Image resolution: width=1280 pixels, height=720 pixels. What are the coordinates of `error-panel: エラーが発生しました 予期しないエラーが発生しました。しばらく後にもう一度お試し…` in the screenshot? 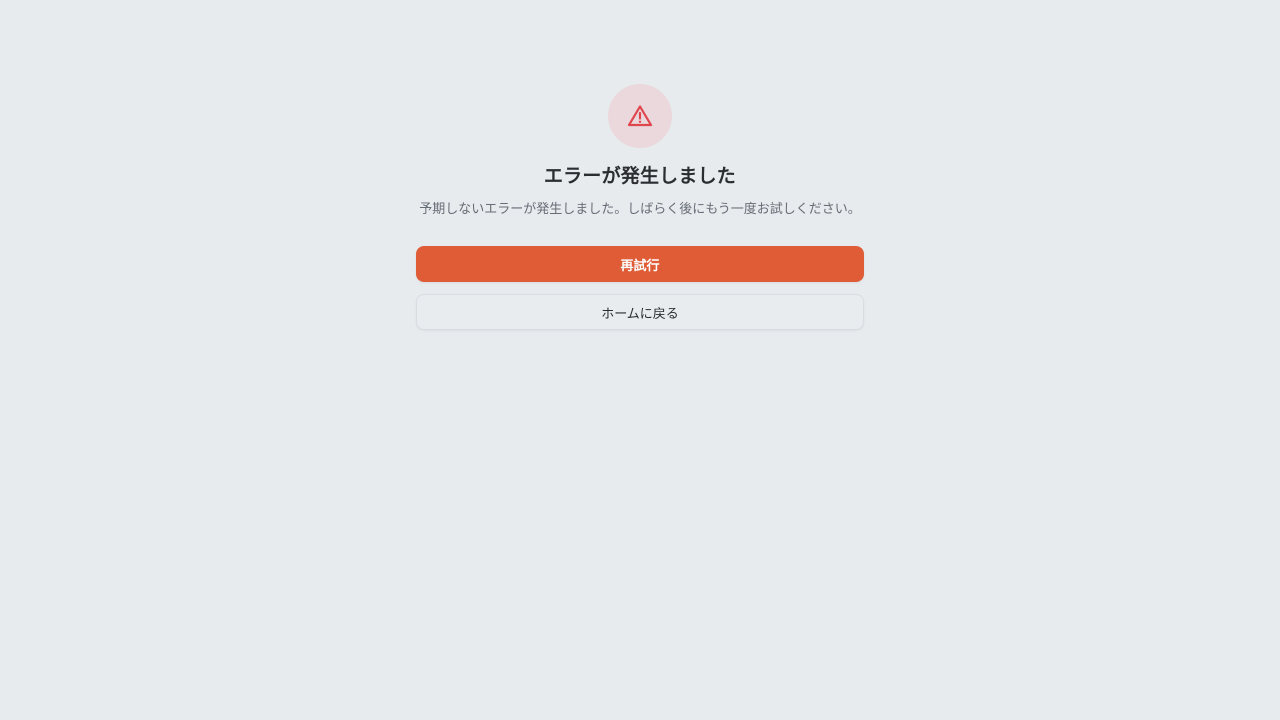 It's located at (640, 207).